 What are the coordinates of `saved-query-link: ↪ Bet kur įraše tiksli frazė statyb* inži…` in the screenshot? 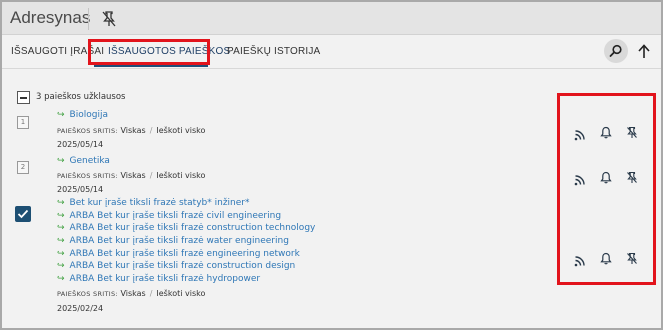 It's located at (153, 204).